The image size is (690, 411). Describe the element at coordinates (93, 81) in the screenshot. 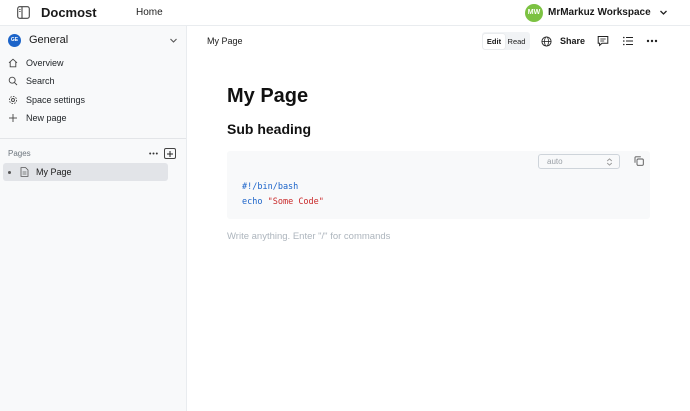

I see `sidebar-item-search: Search` at that location.